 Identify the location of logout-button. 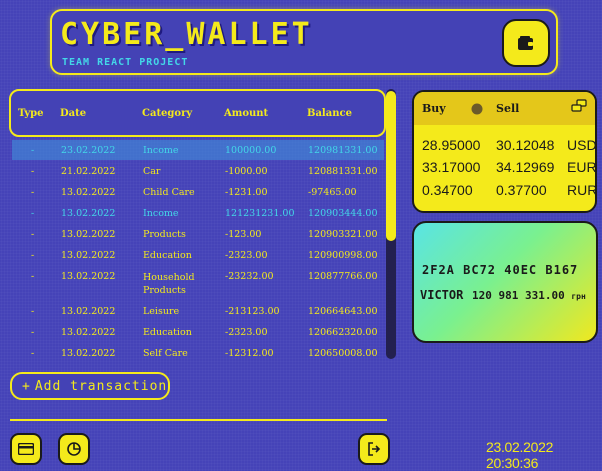
(374, 449).